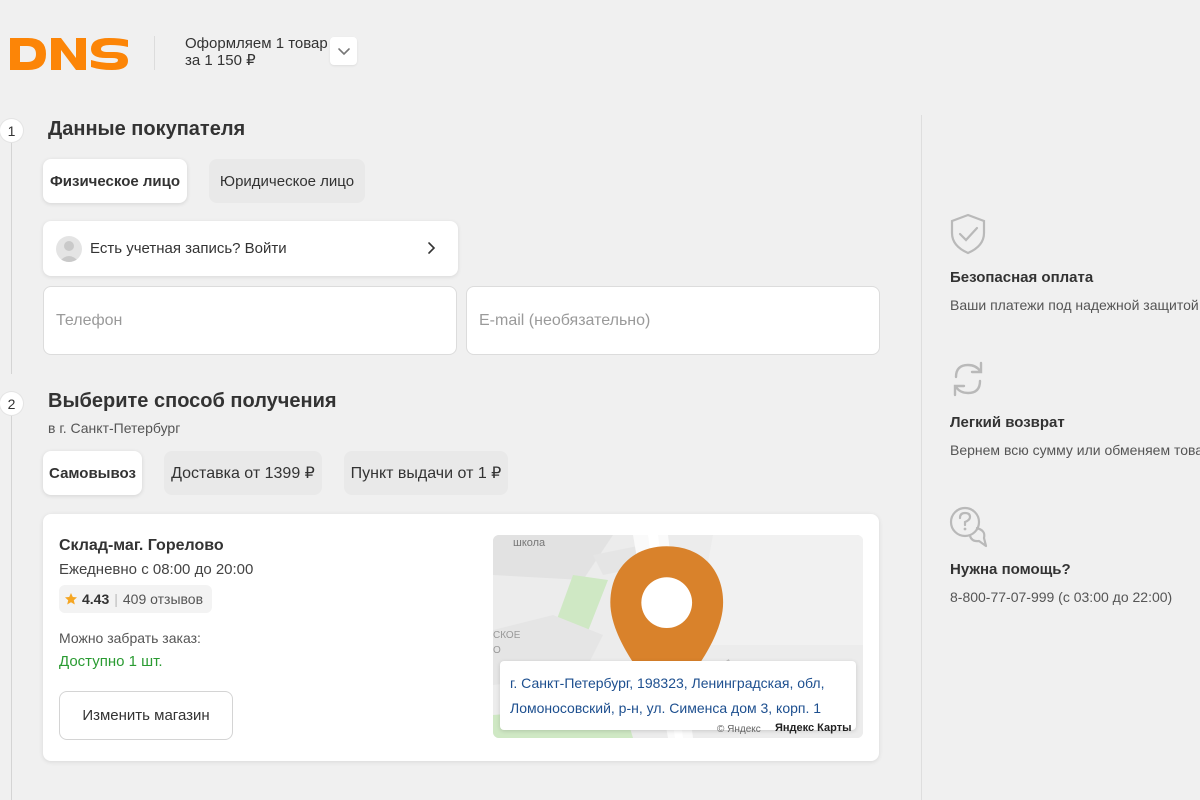  Describe the element at coordinates (115, 181) in the screenshot. I see `tab-individual: Физическое лицо` at that location.